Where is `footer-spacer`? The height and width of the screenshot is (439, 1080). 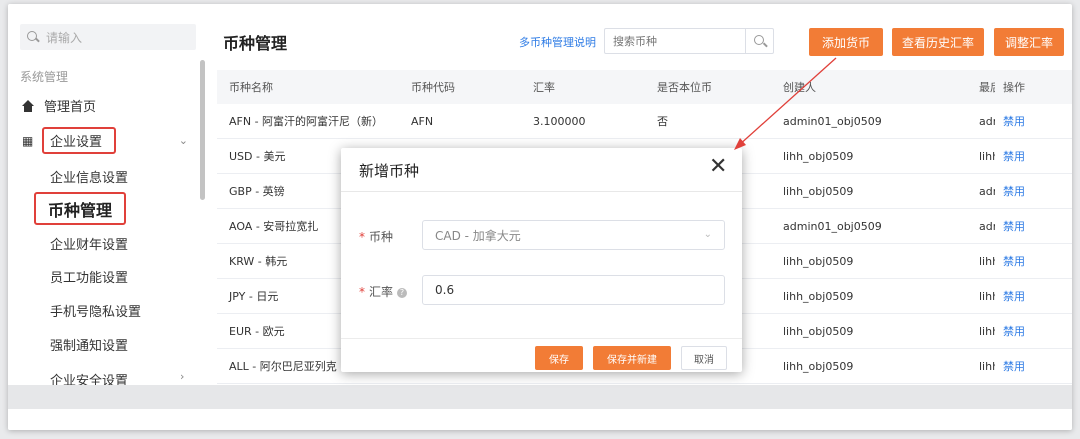 footer-spacer is located at coordinates (540, 419).